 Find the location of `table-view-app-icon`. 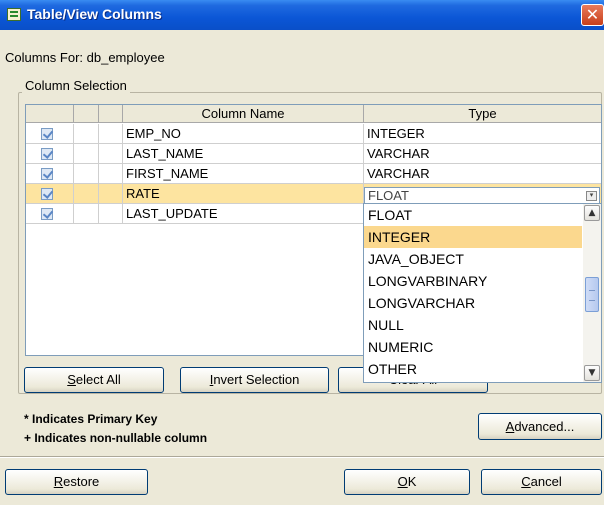

table-view-app-icon is located at coordinates (14, 14).